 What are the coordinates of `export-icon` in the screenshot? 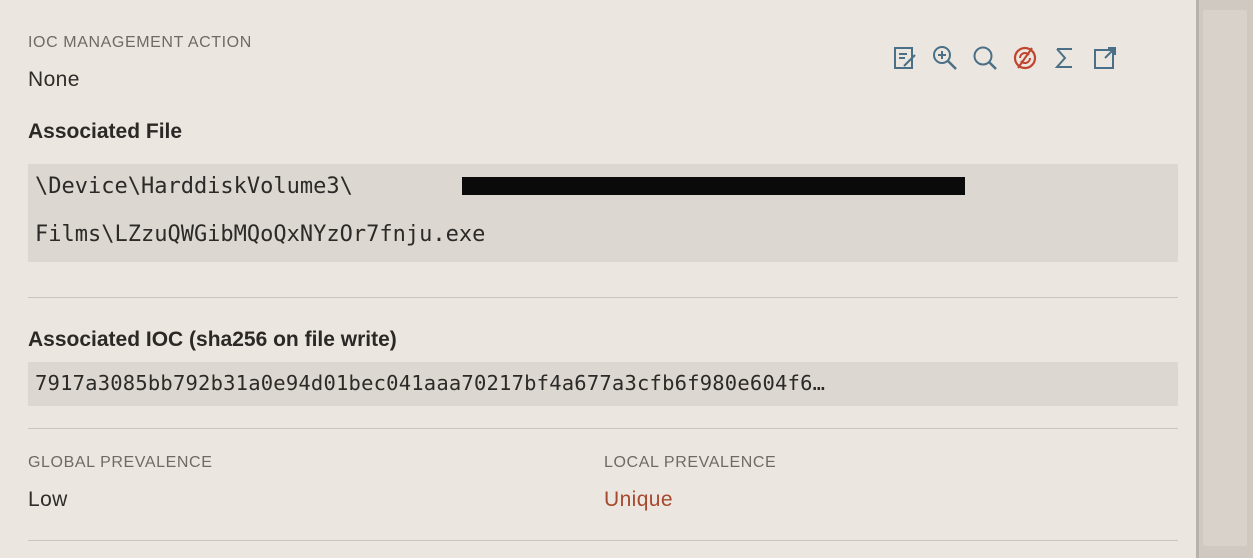 It's located at (1105, 58).